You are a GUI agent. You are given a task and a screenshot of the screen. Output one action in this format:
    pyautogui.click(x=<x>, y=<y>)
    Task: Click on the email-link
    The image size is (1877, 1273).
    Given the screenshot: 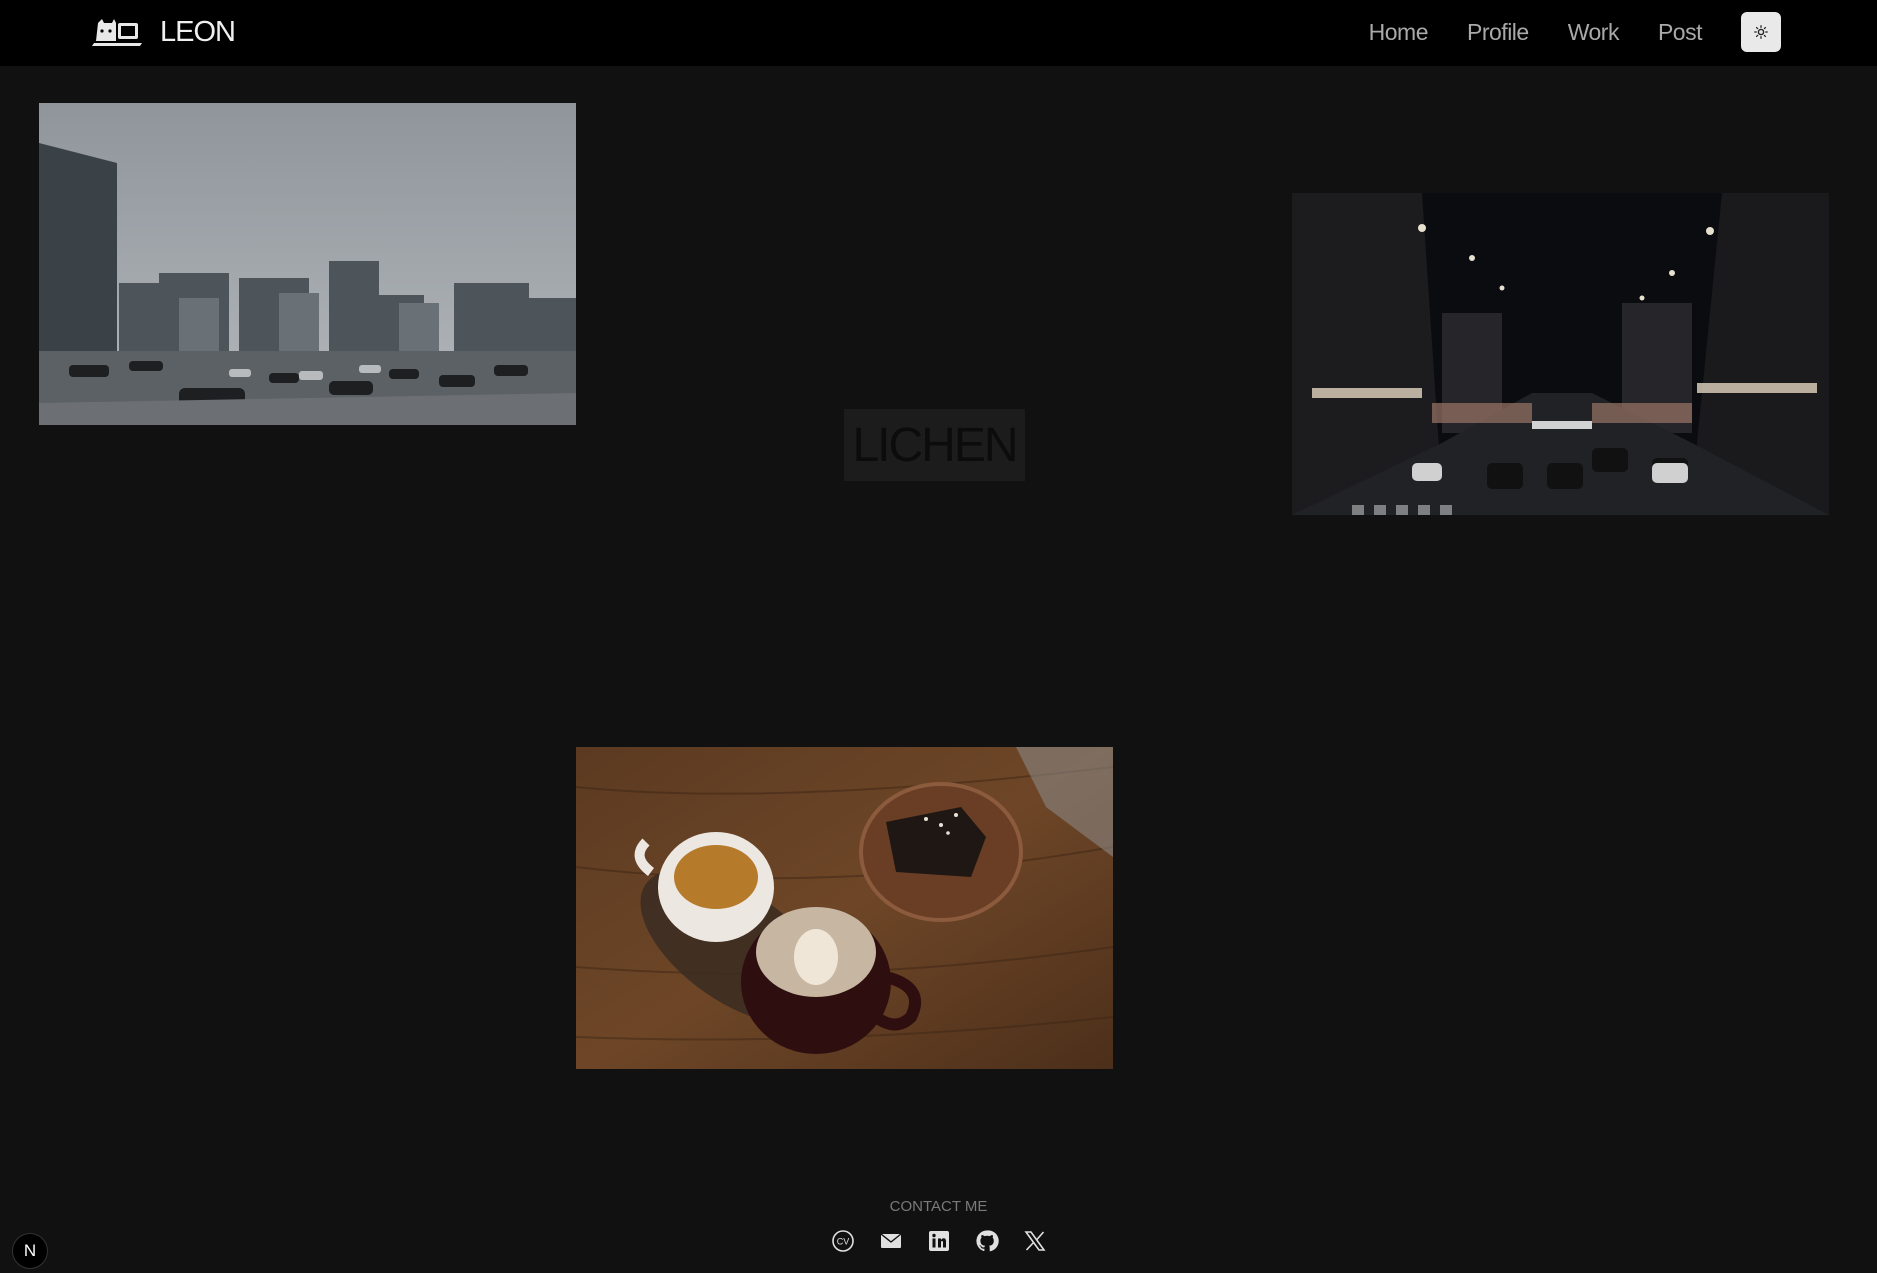 What is the action you would take?
    pyautogui.click(x=891, y=1241)
    